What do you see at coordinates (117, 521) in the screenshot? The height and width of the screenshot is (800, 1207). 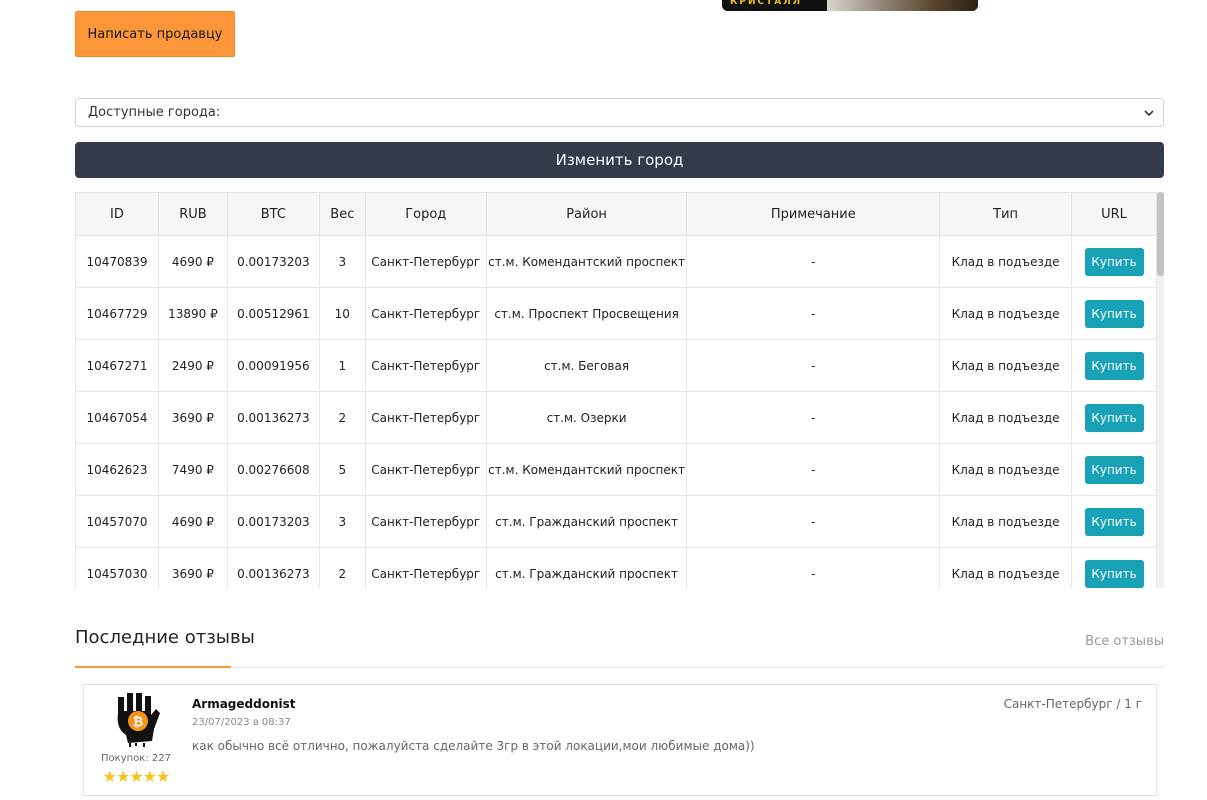 I see `cell-id: 10457070` at bounding box center [117, 521].